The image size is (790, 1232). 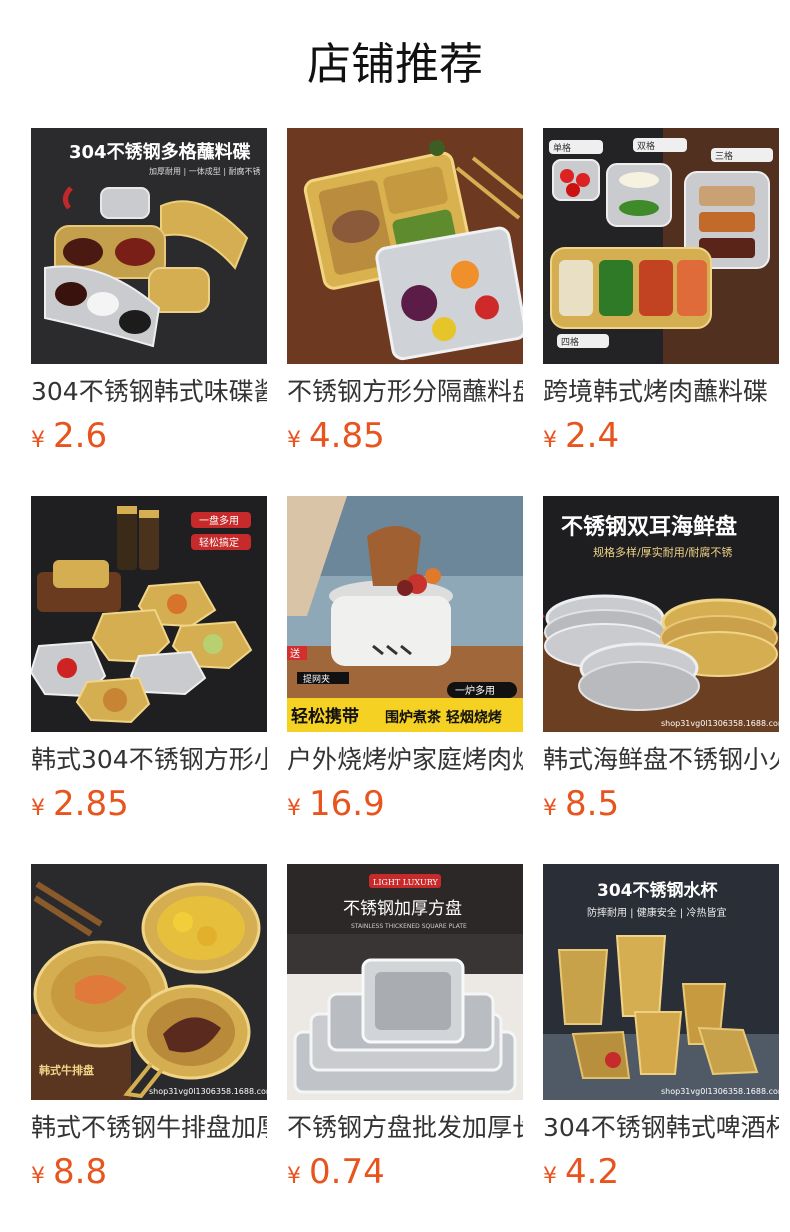 What do you see at coordinates (592, 1172) in the screenshot?
I see `price-amount: 4.2` at bounding box center [592, 1172].